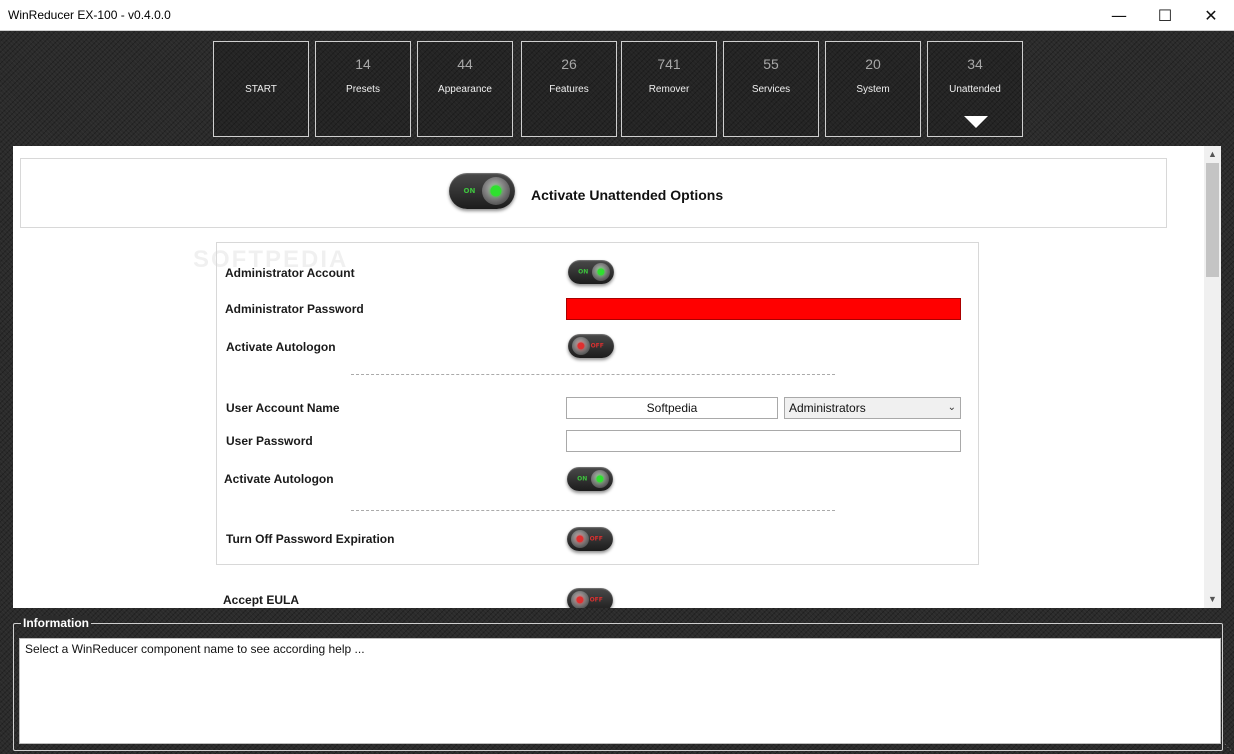 The width and height of the screenshot is (1234, 754). I want to click on tab-label: Remover, so click(669, 89).